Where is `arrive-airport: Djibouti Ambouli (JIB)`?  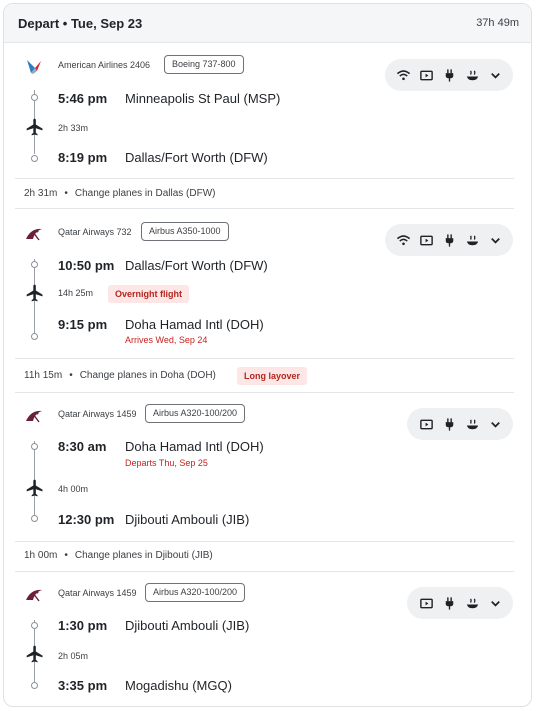
arrive-airport: Djibouti Ambouli (JIB) is located at coordinates (187, 519).